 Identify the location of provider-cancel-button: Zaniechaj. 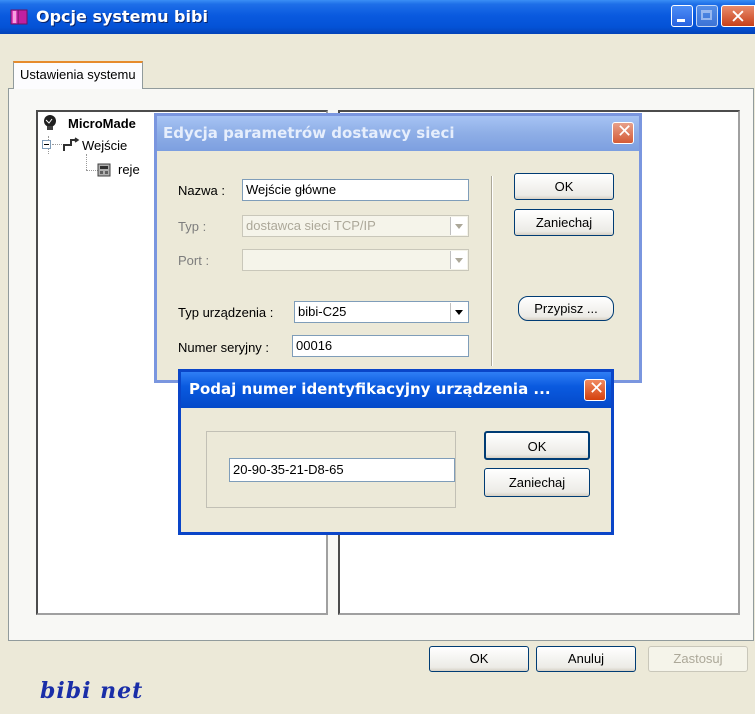
(564, 222).